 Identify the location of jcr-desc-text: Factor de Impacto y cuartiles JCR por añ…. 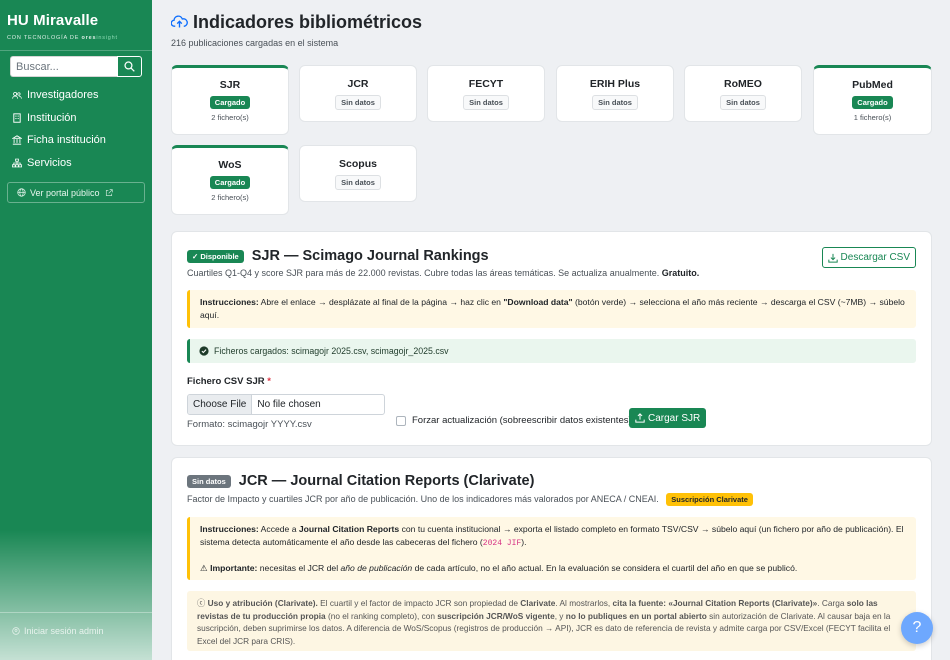
(423, 499).